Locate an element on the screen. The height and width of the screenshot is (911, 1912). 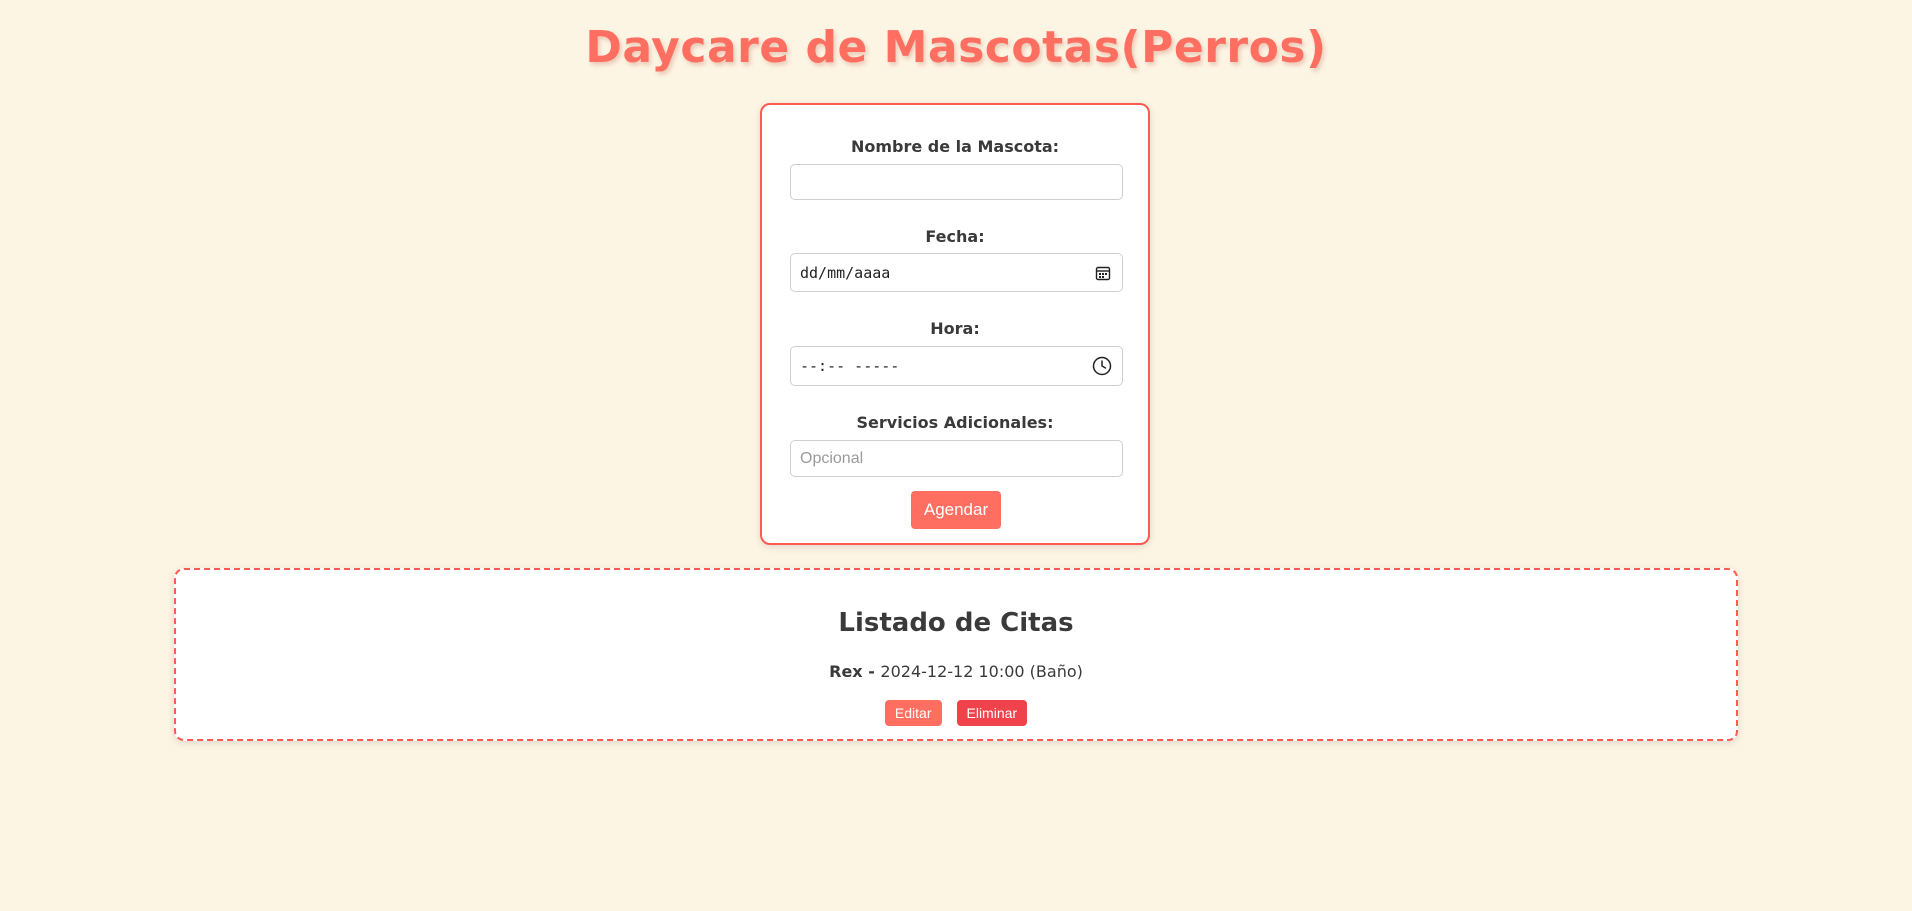
page-title: Daycare de Mascotas(Perros) is located at coordinates (956, 47).